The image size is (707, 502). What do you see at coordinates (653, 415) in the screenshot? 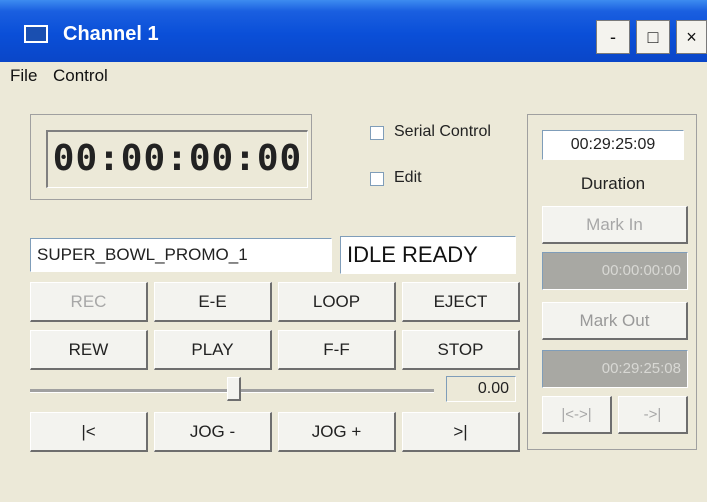
I see `goto-end-button: ->|` at bounding box center [653, 415].